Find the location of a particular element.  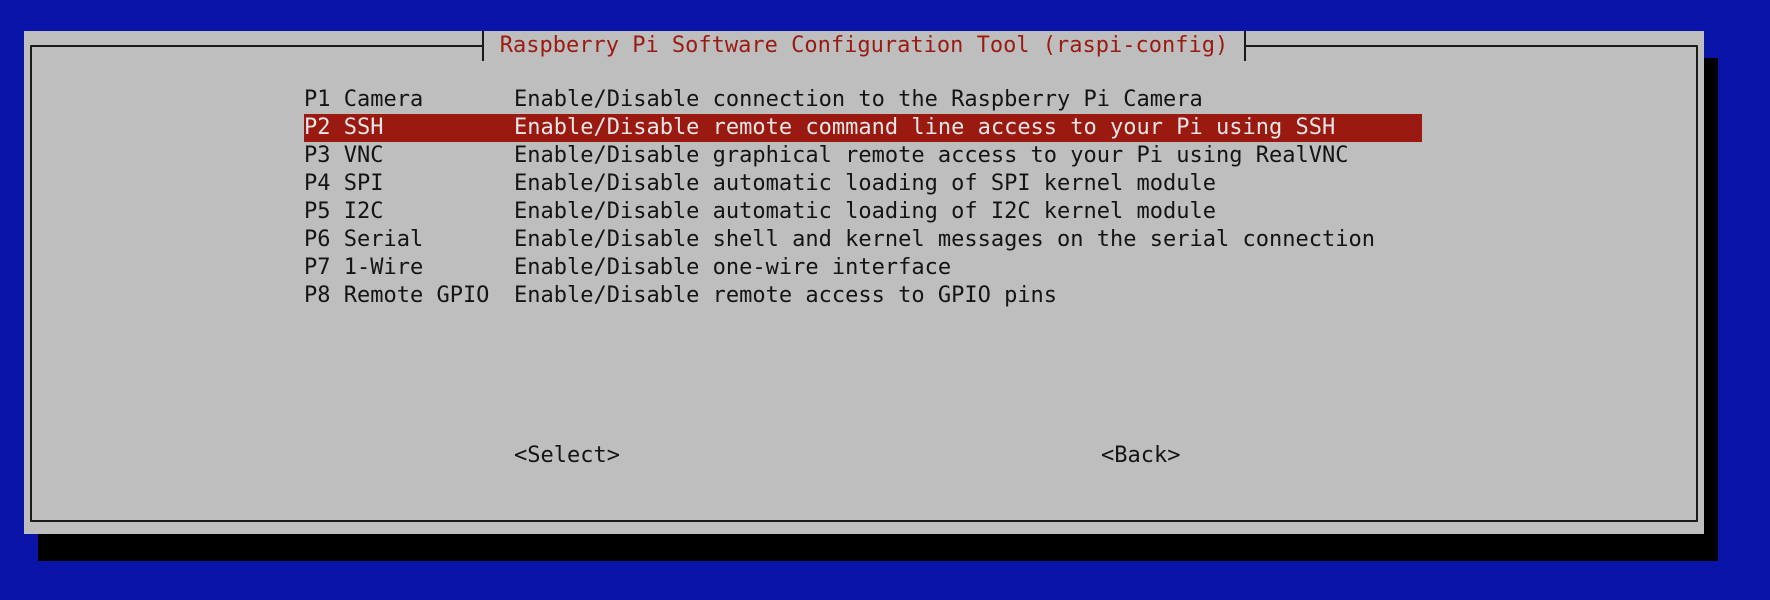

menu-item-key: P7 1-Wire is located at coordinates (364, 267).